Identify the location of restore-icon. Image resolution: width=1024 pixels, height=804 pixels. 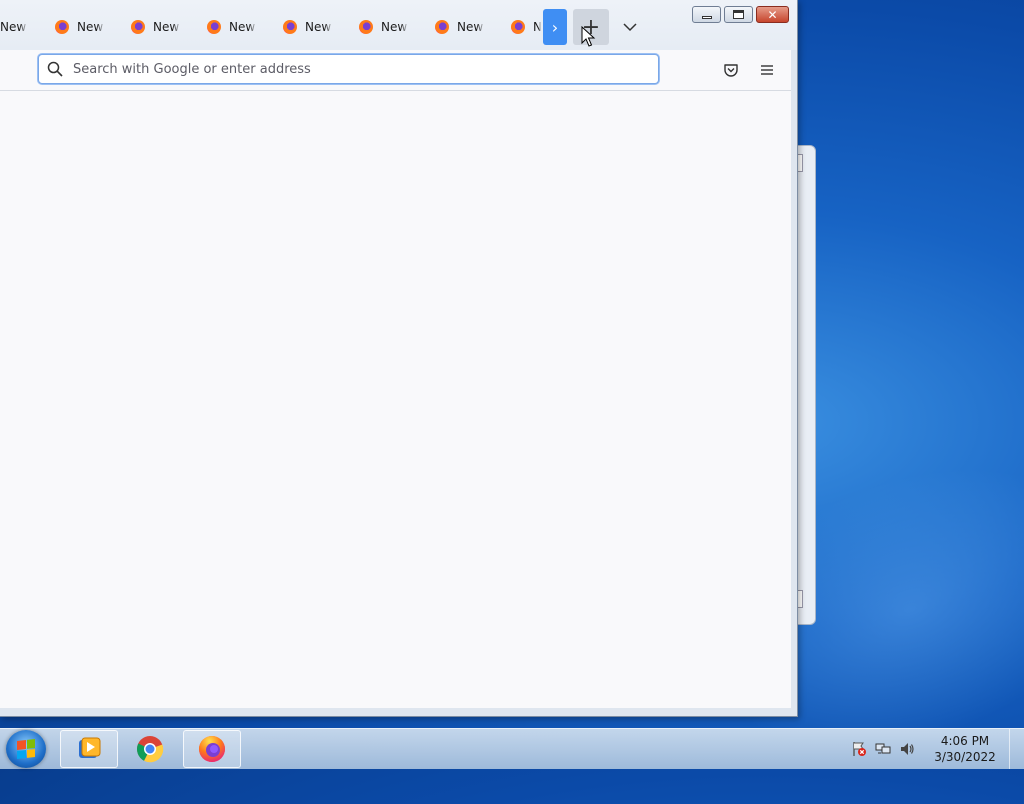
(738, 14).